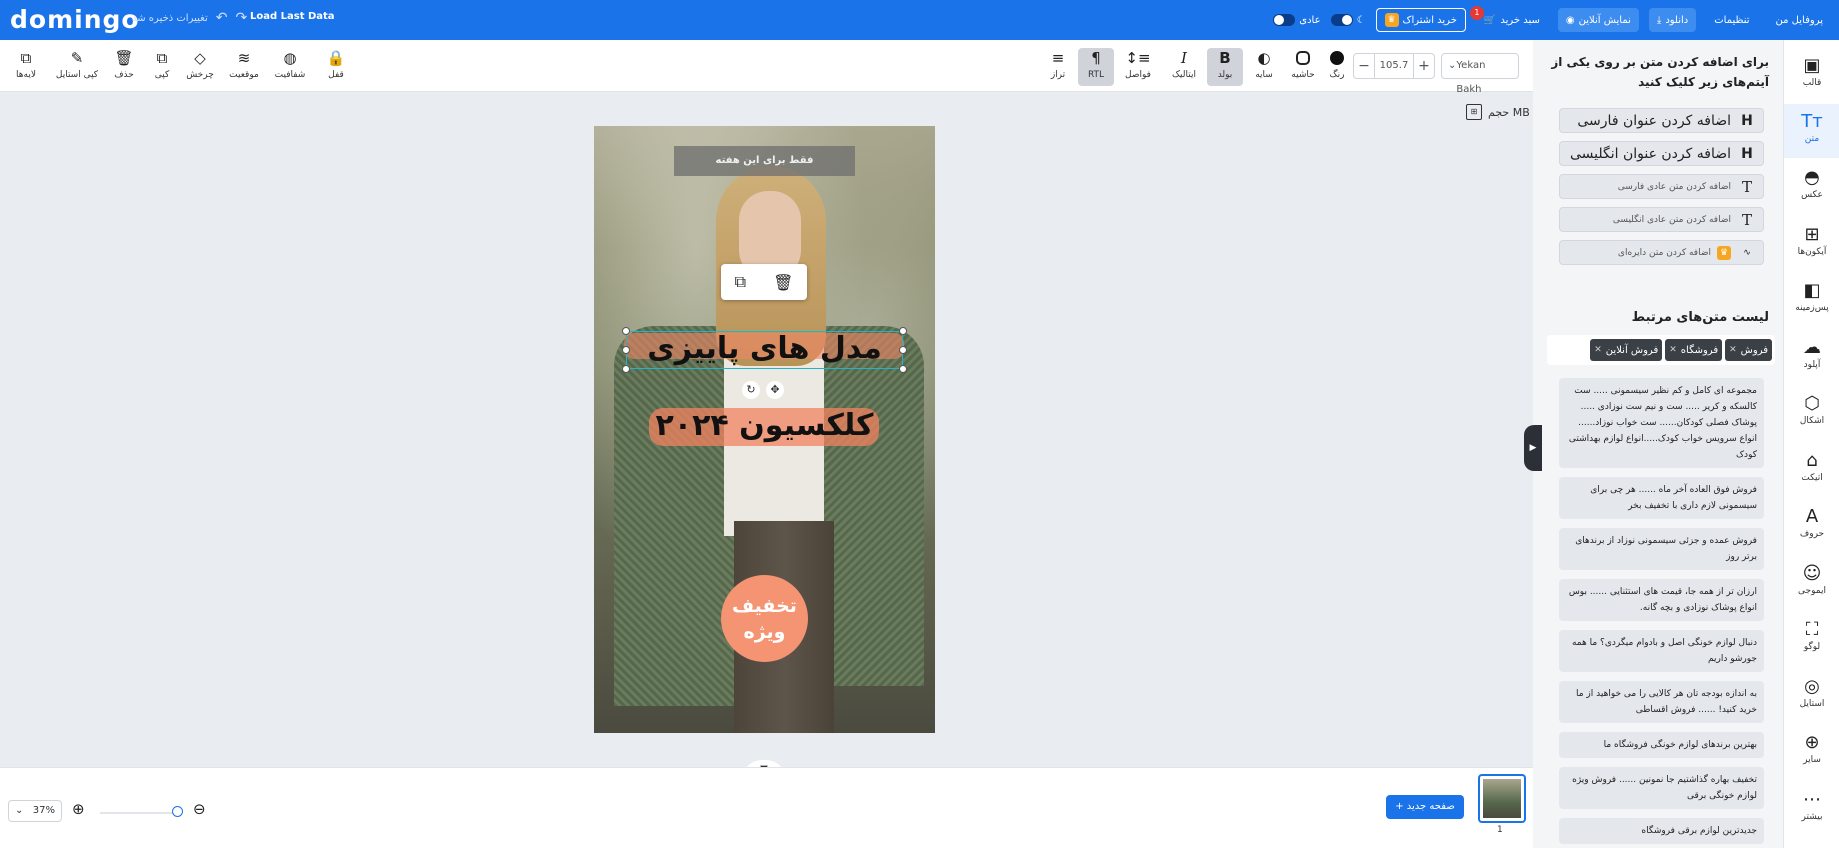 This screenshot has height=848, width=1839. I want to click on rtl-tool: ¶ RTL, so click(1096, 67).